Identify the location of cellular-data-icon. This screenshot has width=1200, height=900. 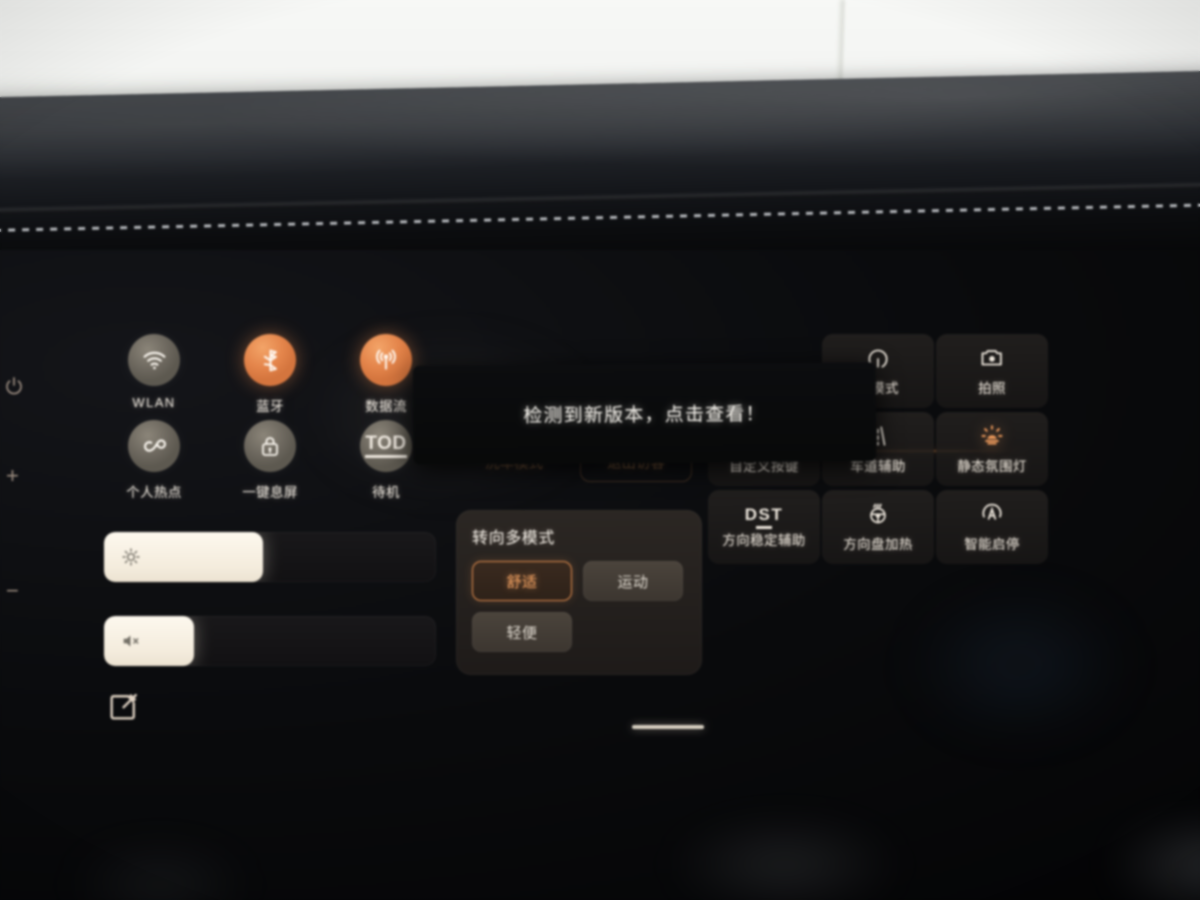
(386, 360).